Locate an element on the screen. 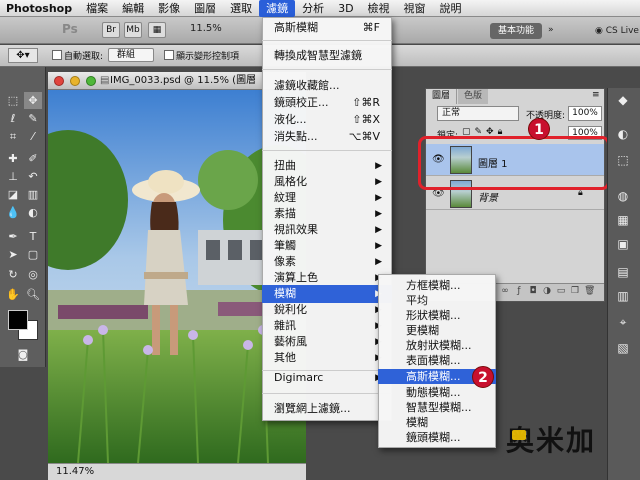 The height and width of the screenshot is (480, 640). layer-style-icon: ƒ is located at coordinates (519, 291).